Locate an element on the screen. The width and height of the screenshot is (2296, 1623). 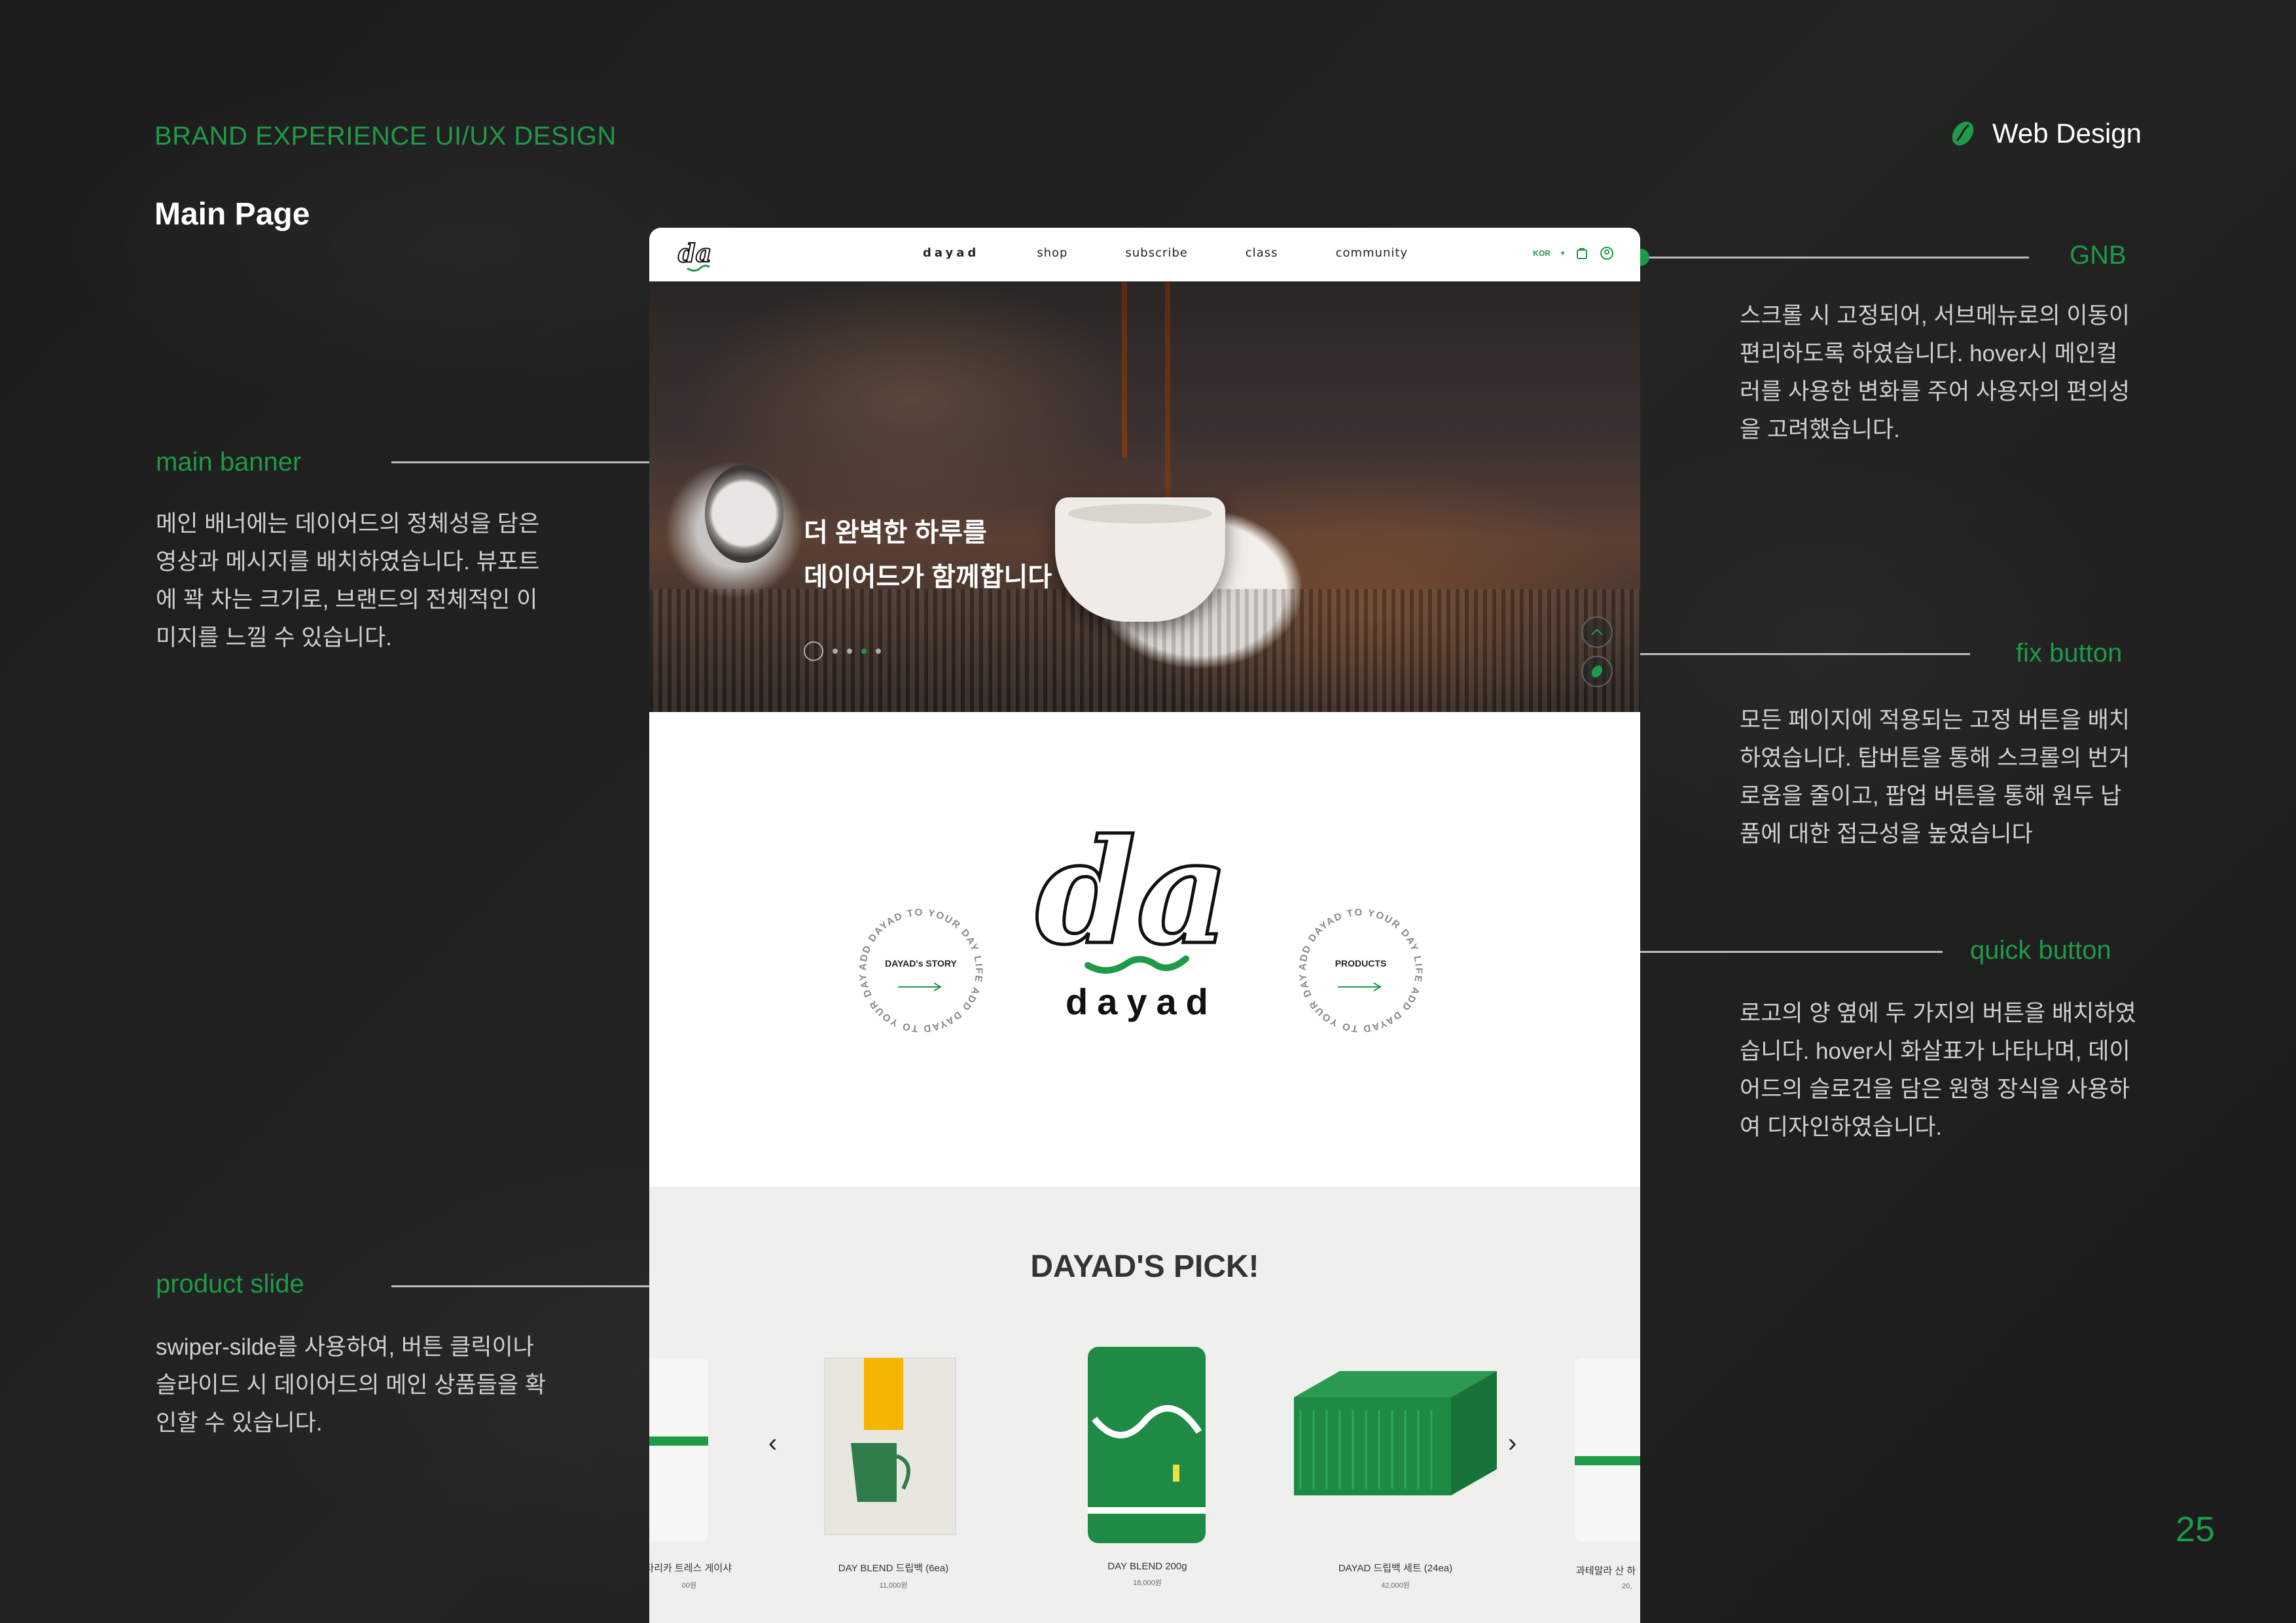
main-banner: 더 완벽한 하루를 데이어드가 함께합니다 is located at coordinates (1144, 496).